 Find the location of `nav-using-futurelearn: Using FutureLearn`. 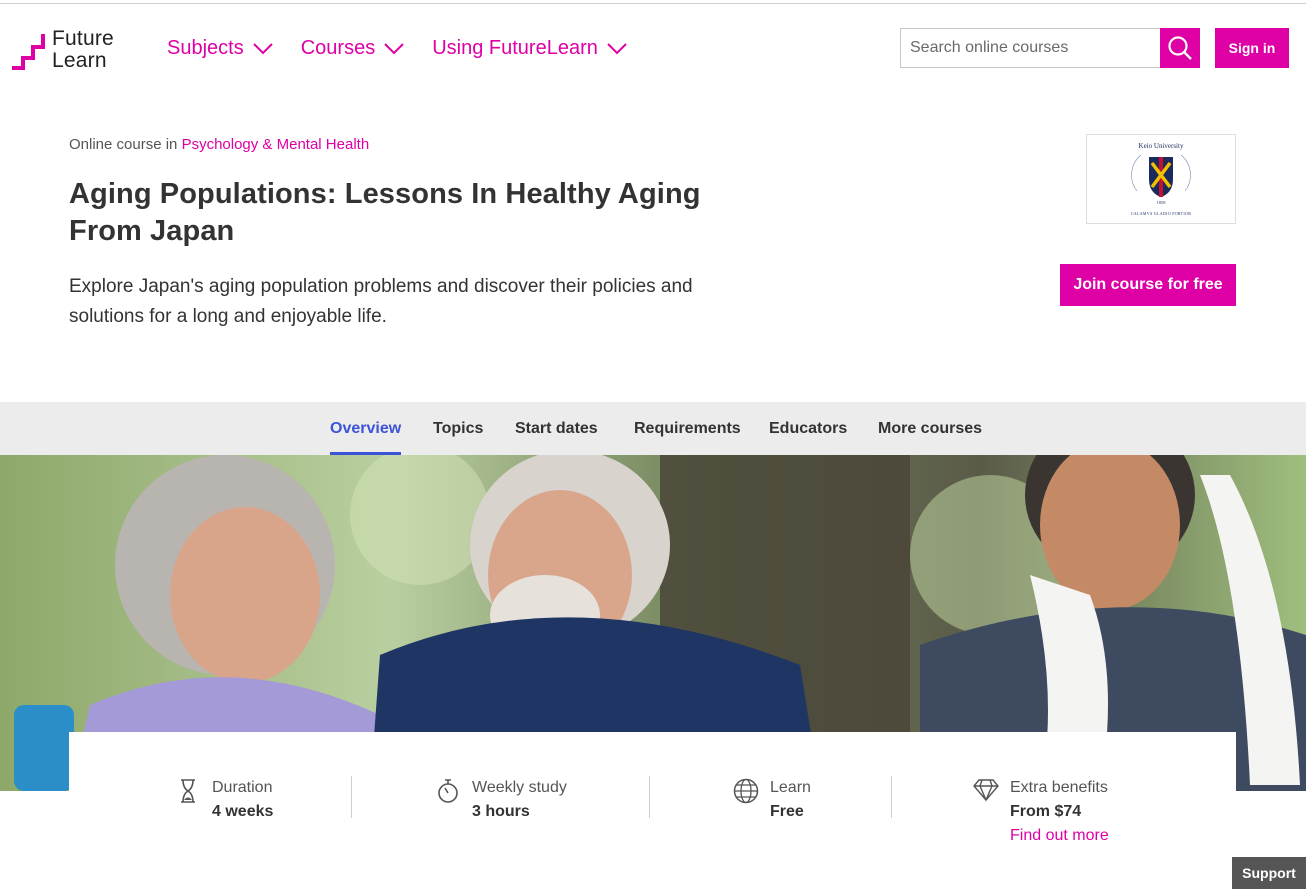

nav-using-futurelearn: Using FutureLearn is located at coordinates (529, 48).